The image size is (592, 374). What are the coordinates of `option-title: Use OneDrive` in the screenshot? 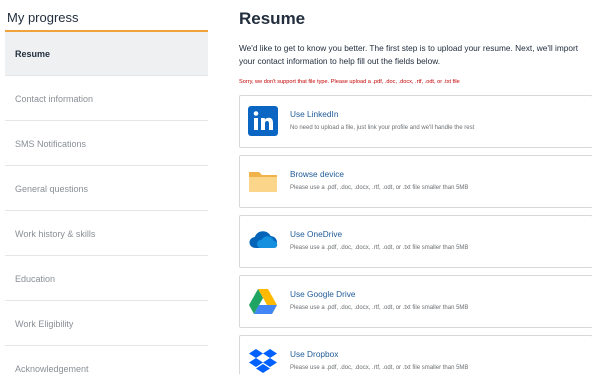 It's located at (316, 234).